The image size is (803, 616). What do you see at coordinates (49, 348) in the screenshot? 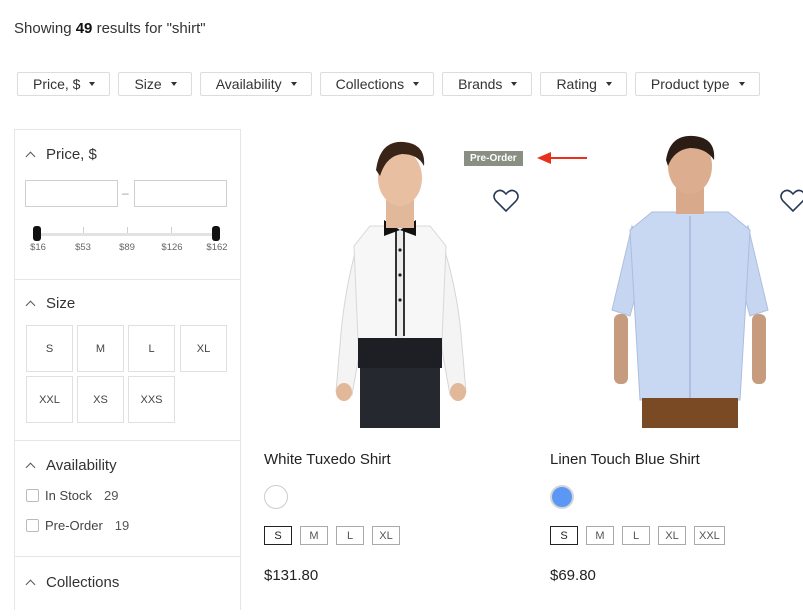
I see `size-option-s: S` at bounding box center [49, 348].